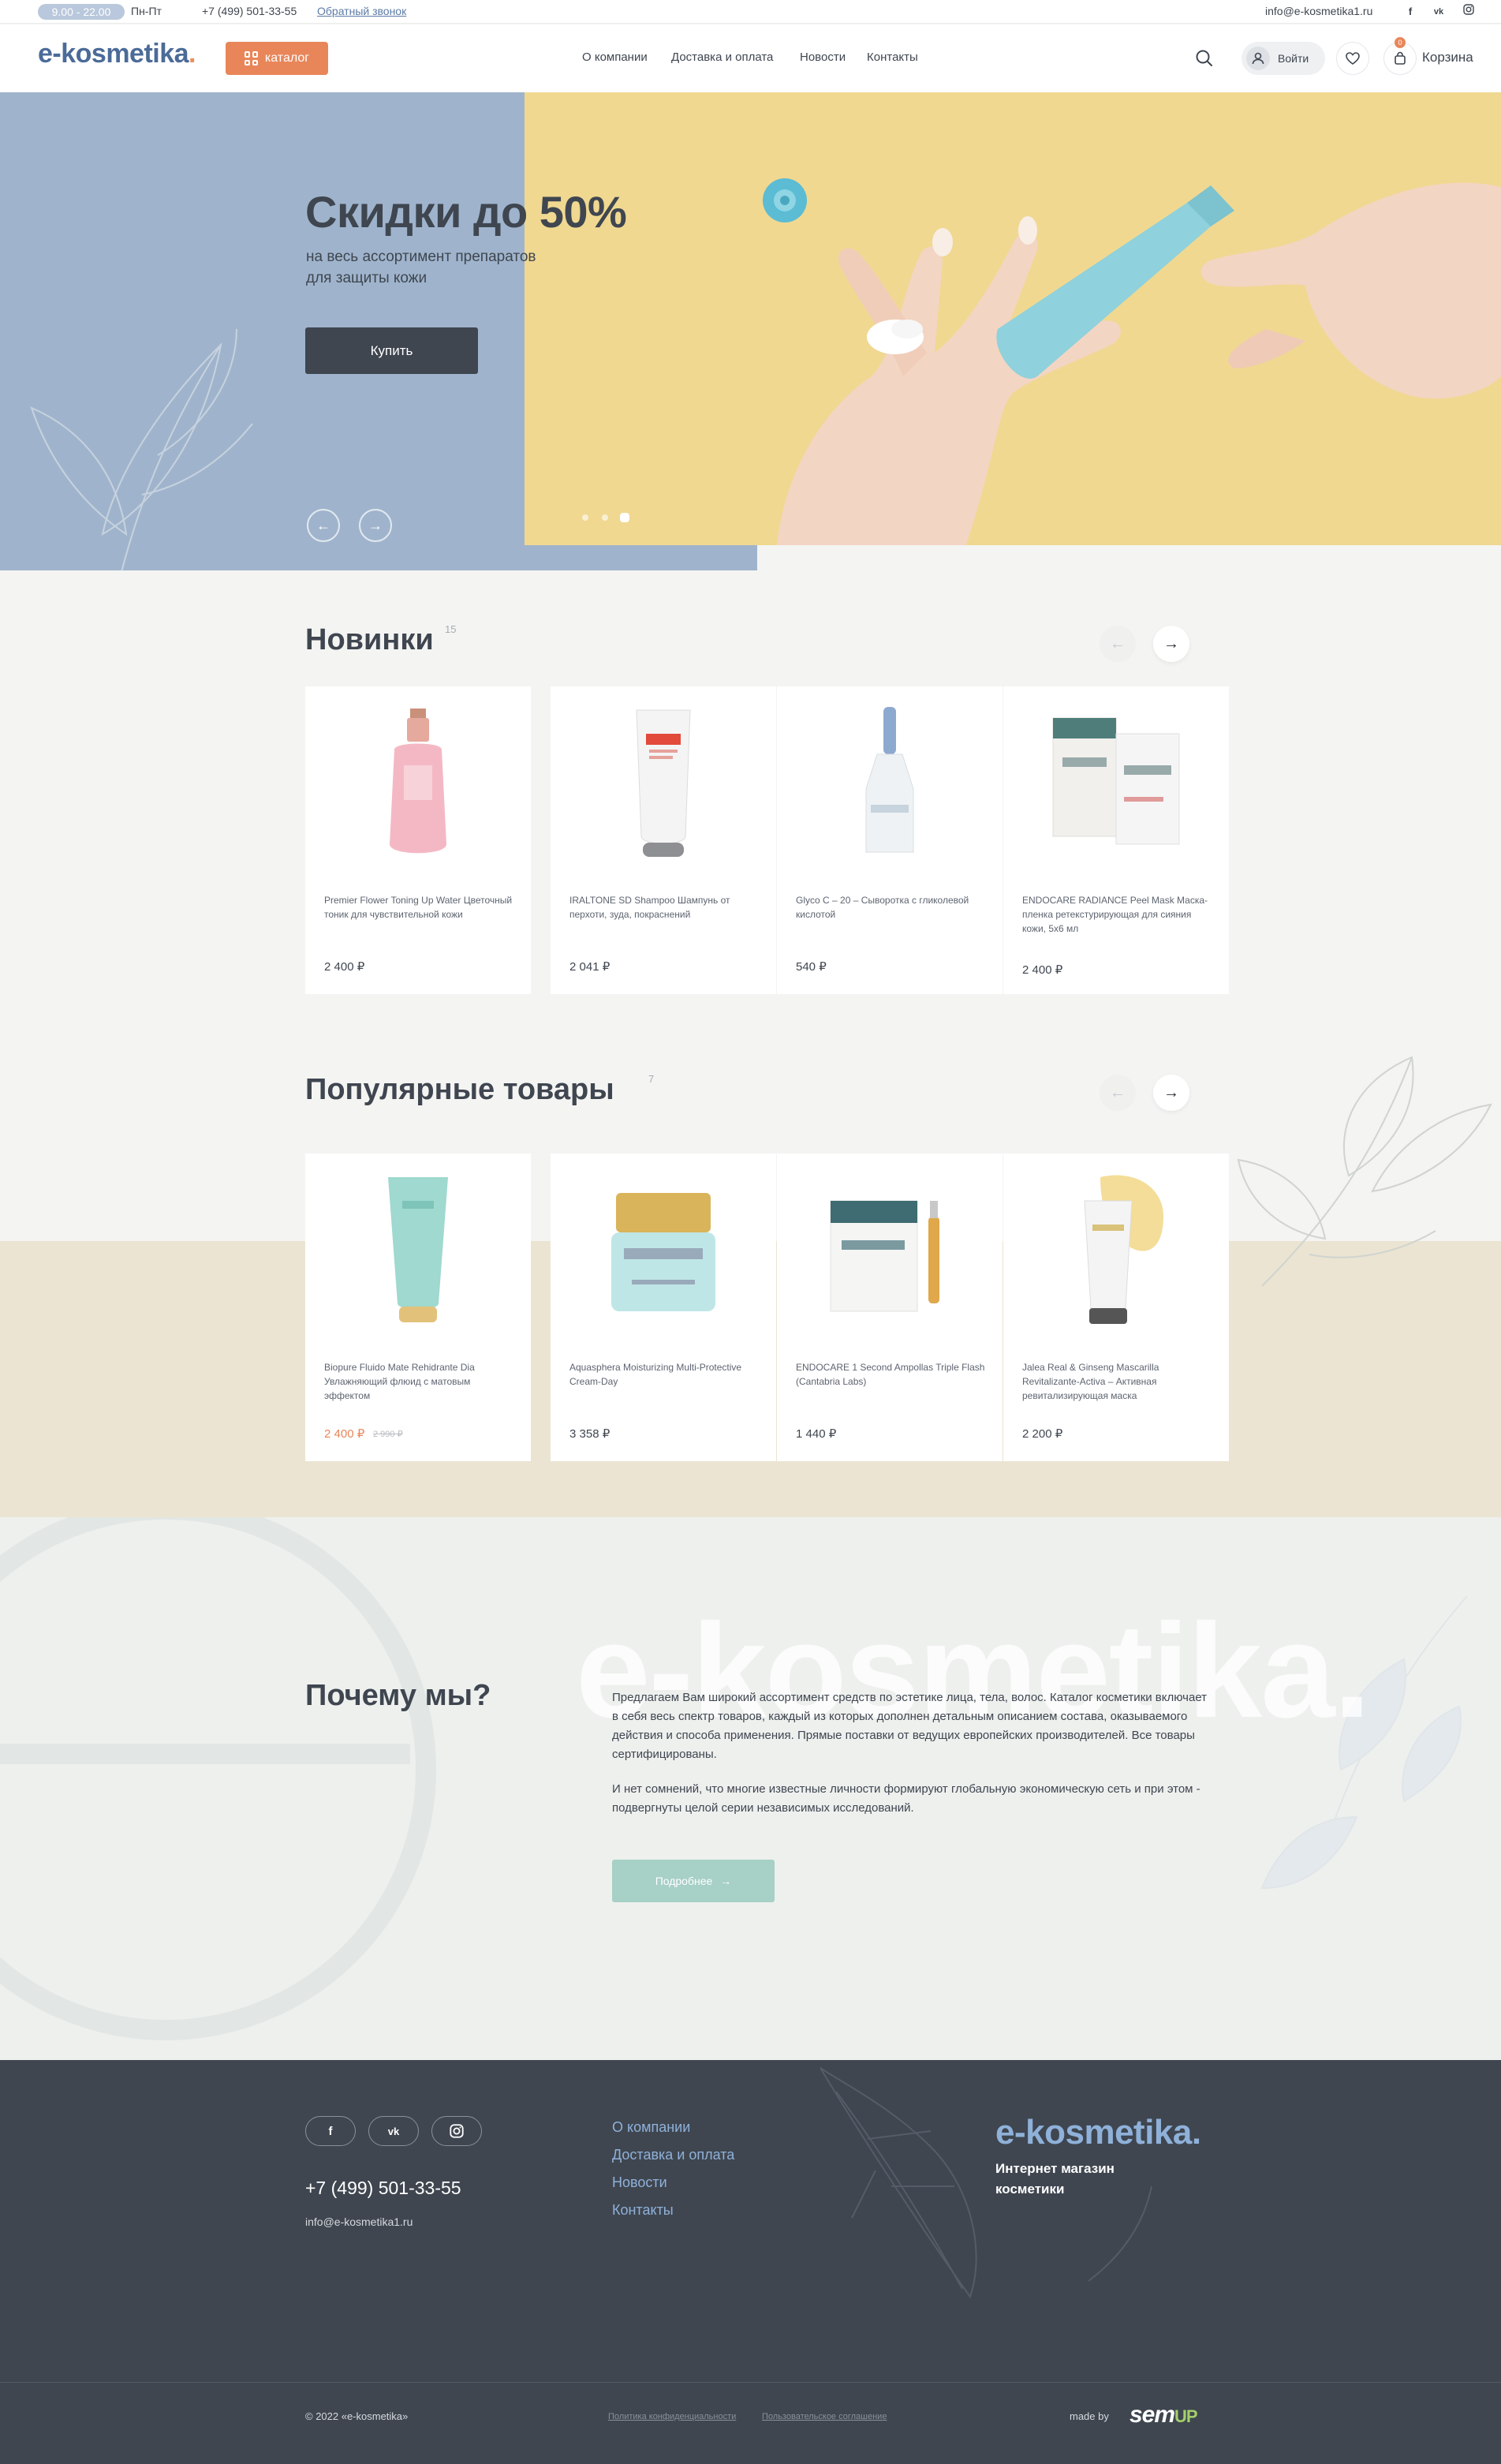  I want to click on product-price: 2 200 ₽, so click(1042, 1434).